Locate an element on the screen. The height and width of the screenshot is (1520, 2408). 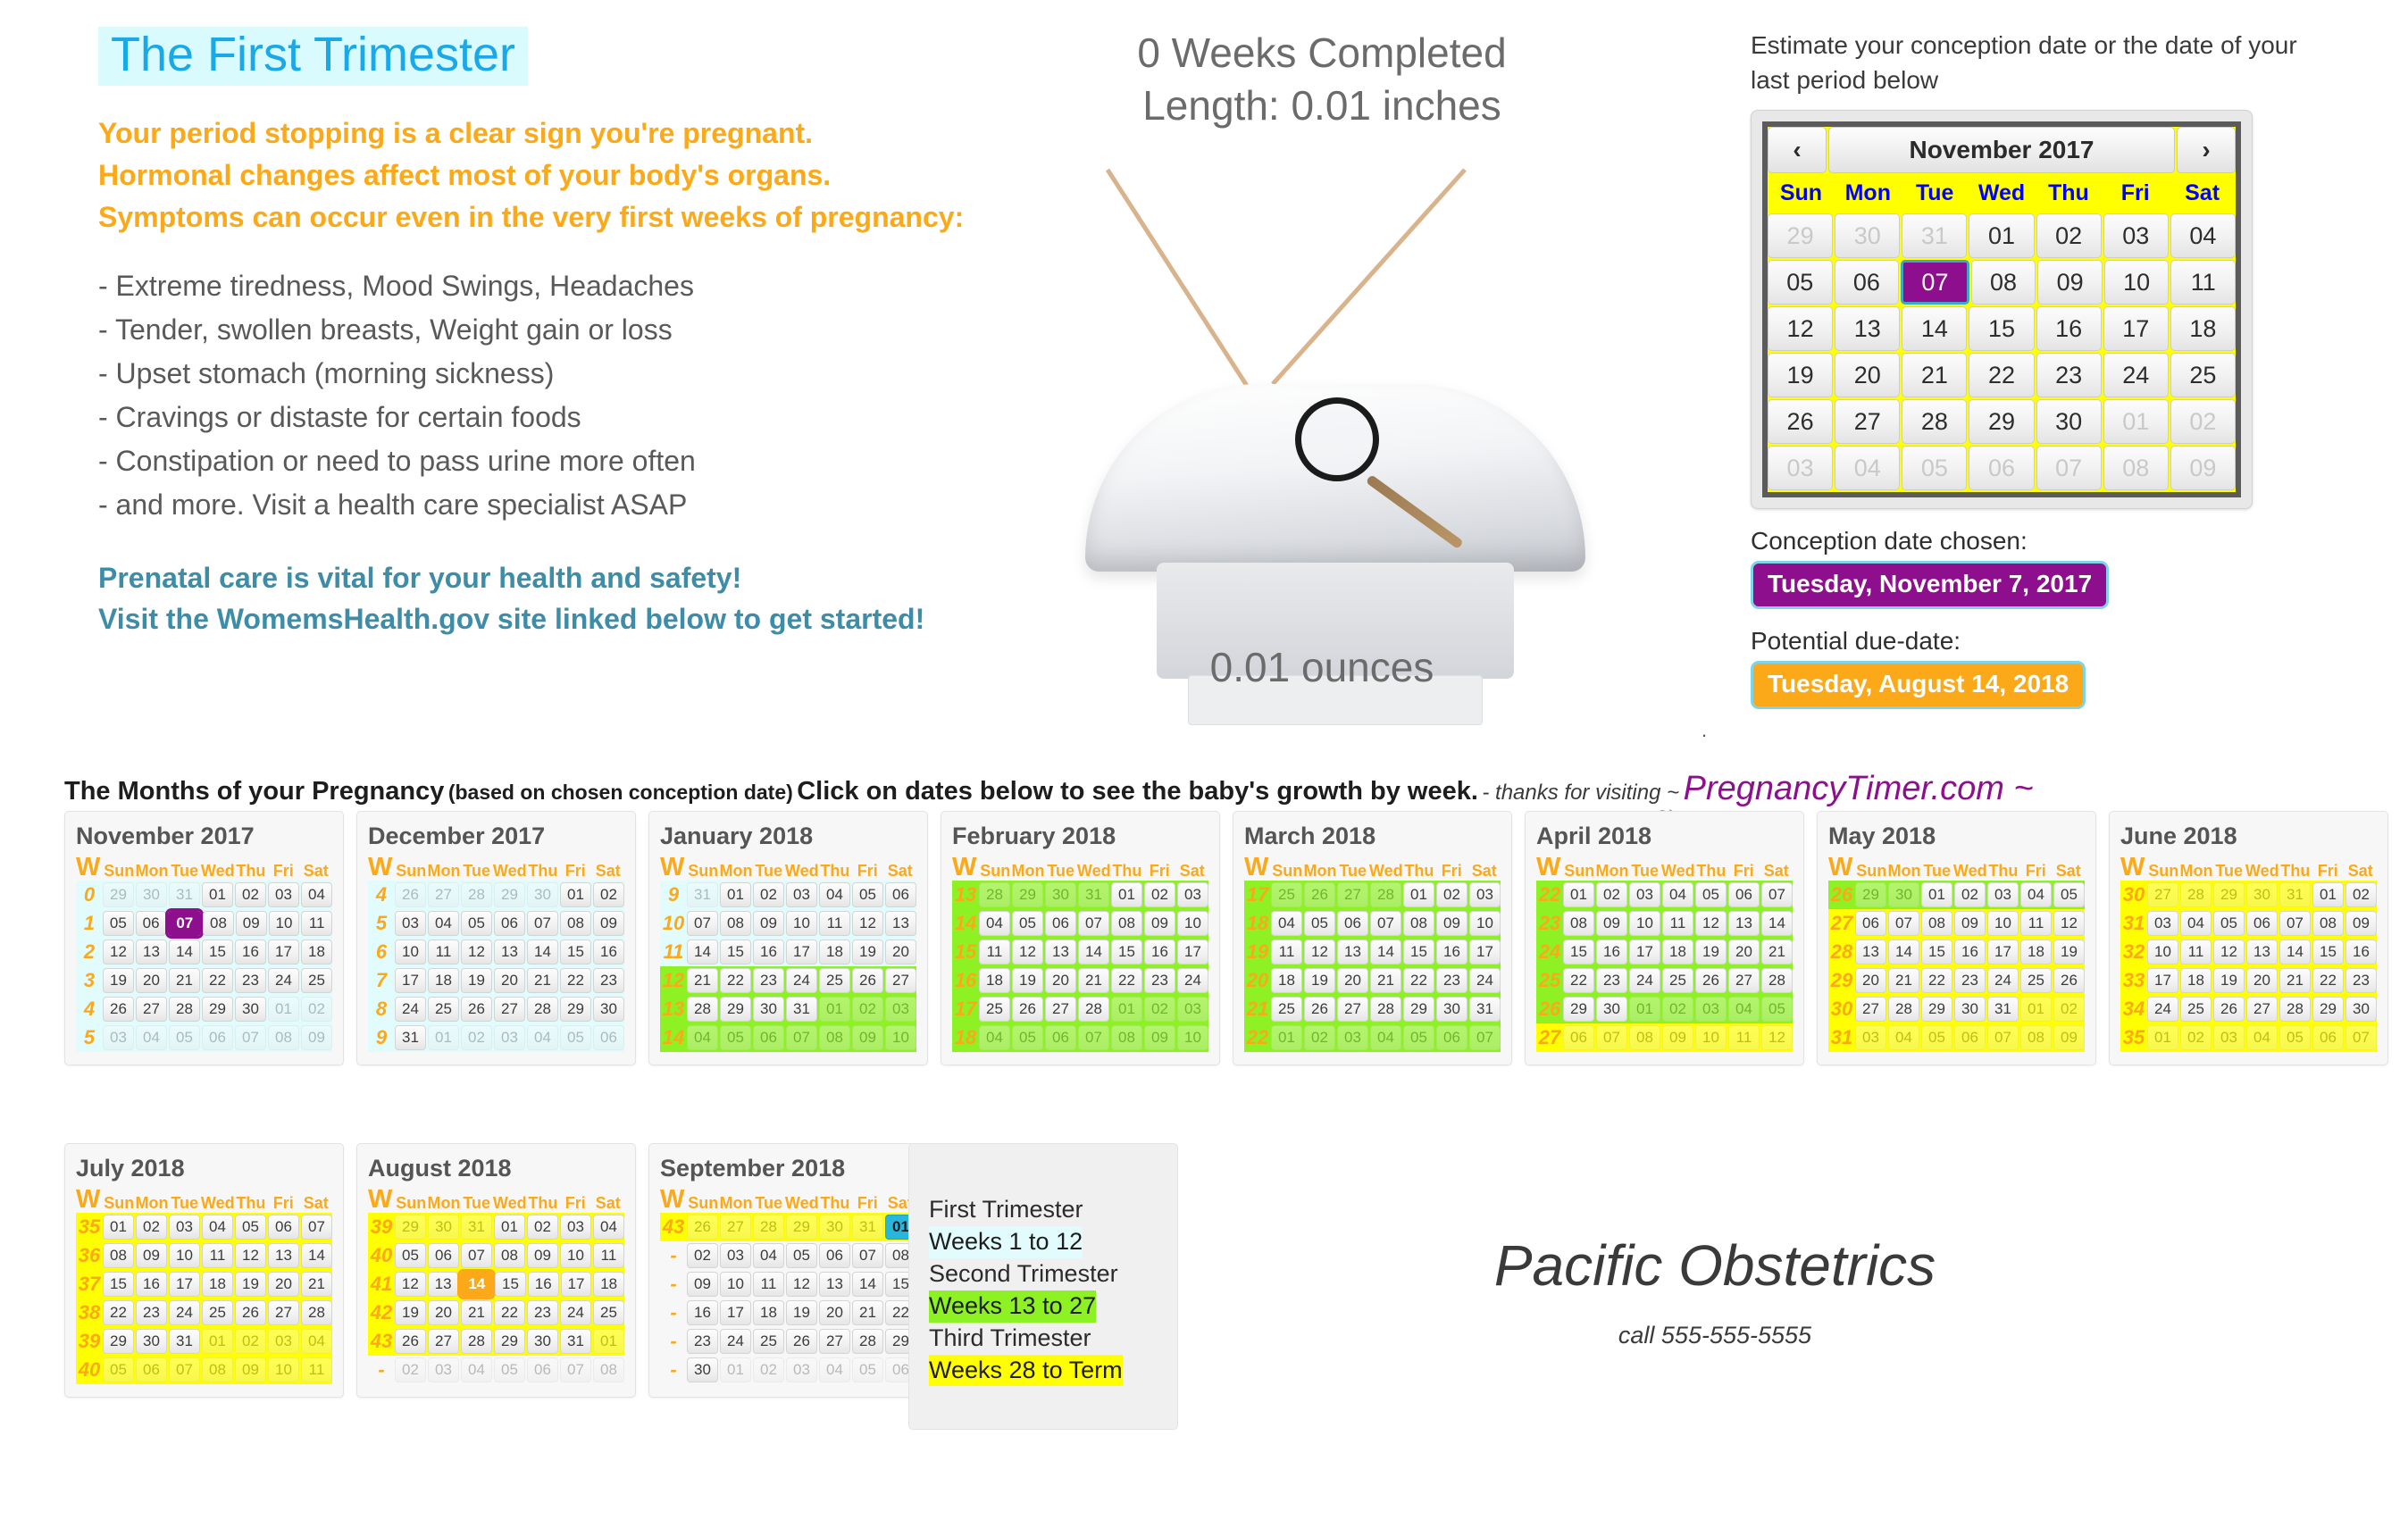
datepicker-day: 16 is located at coordinates (2069, 329).